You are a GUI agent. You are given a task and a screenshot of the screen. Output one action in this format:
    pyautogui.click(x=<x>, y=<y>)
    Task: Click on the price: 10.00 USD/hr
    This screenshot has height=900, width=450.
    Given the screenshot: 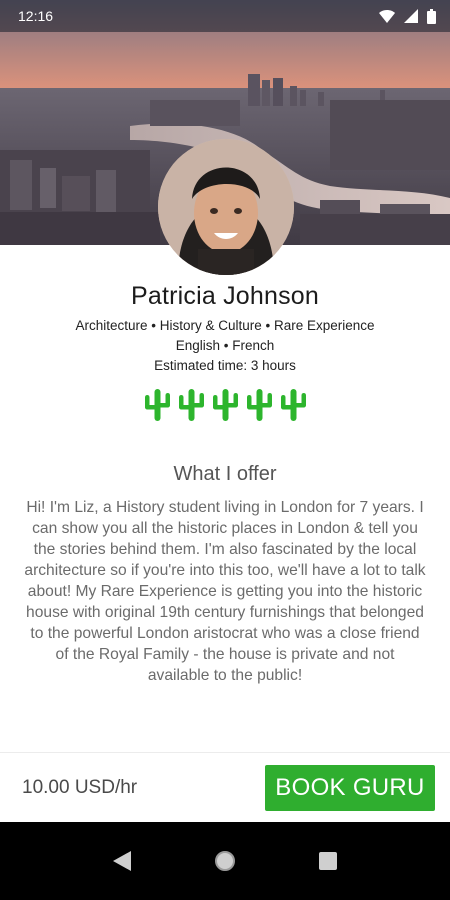 What is the action you would take?
    pyautogui.click(x=80, y=787)
    